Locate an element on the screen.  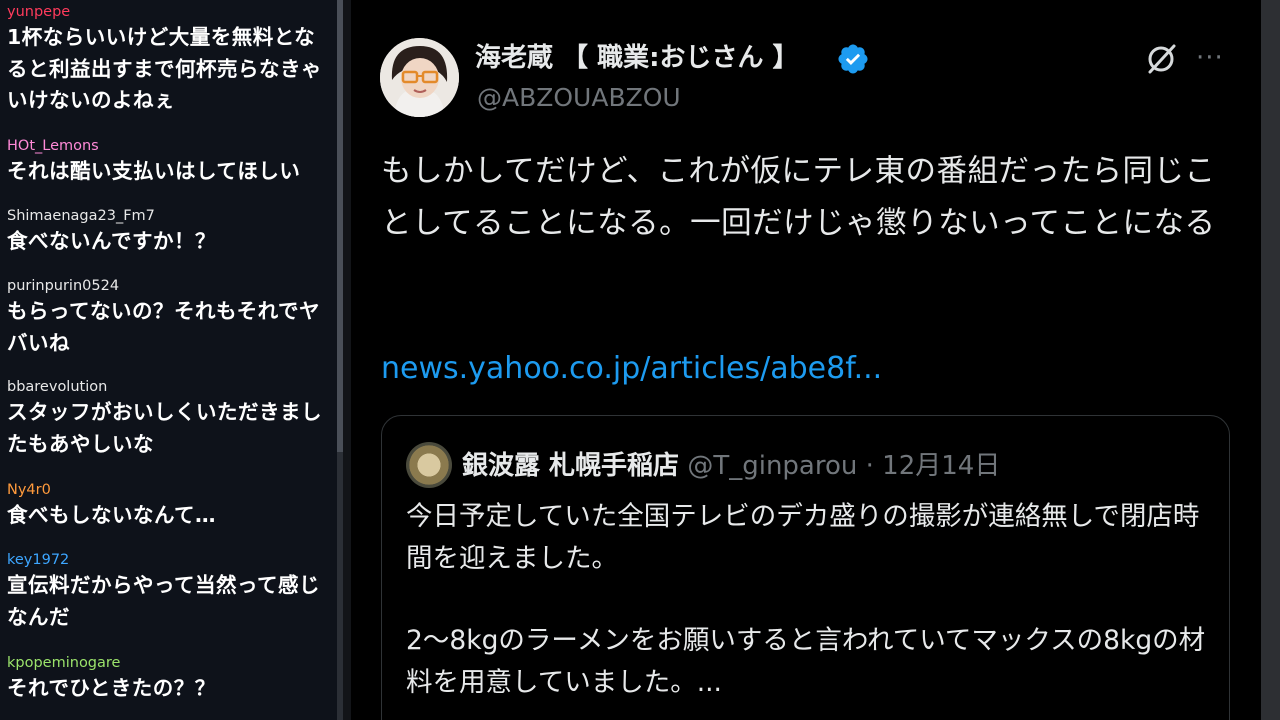
chat-message-text: 1杯ならいいけど大量を無料となると利益出すまで何杯売らなきゃいけないのよねぇ is located at coordinates (164, 68).